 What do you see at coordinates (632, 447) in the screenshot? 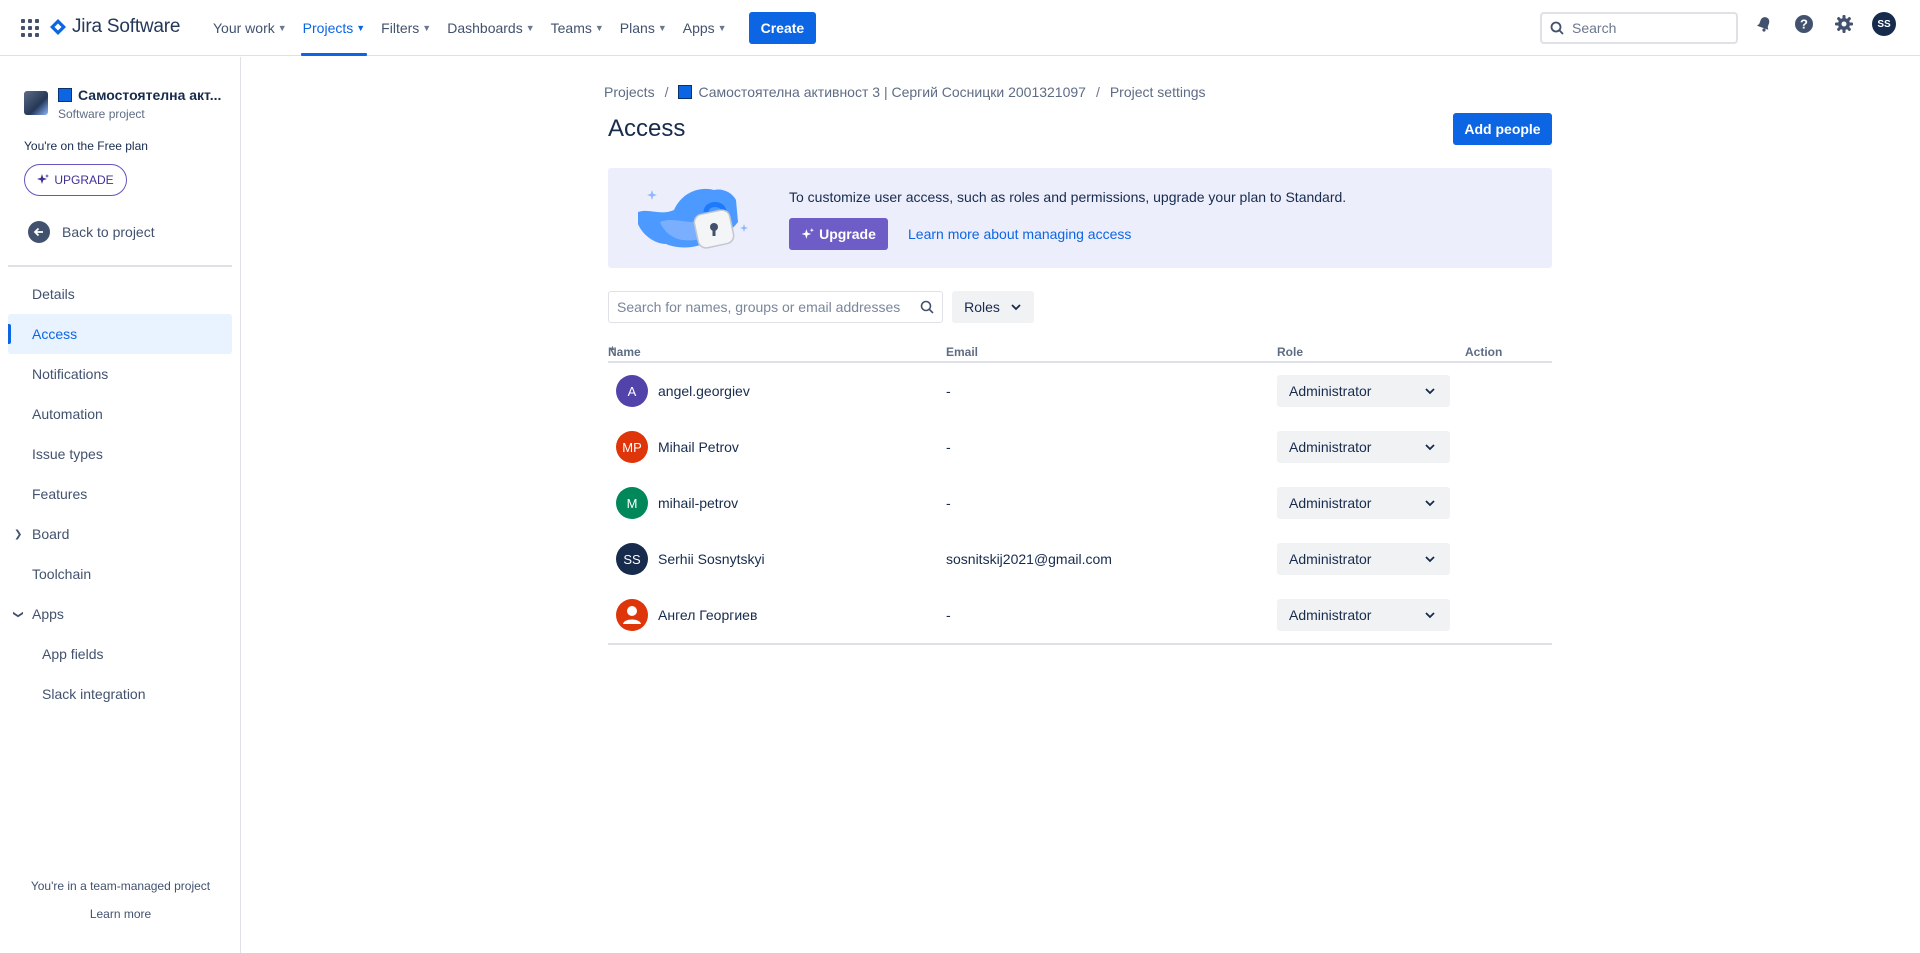
I see `avatar-initials: MP` at bounding box center [632, 447].